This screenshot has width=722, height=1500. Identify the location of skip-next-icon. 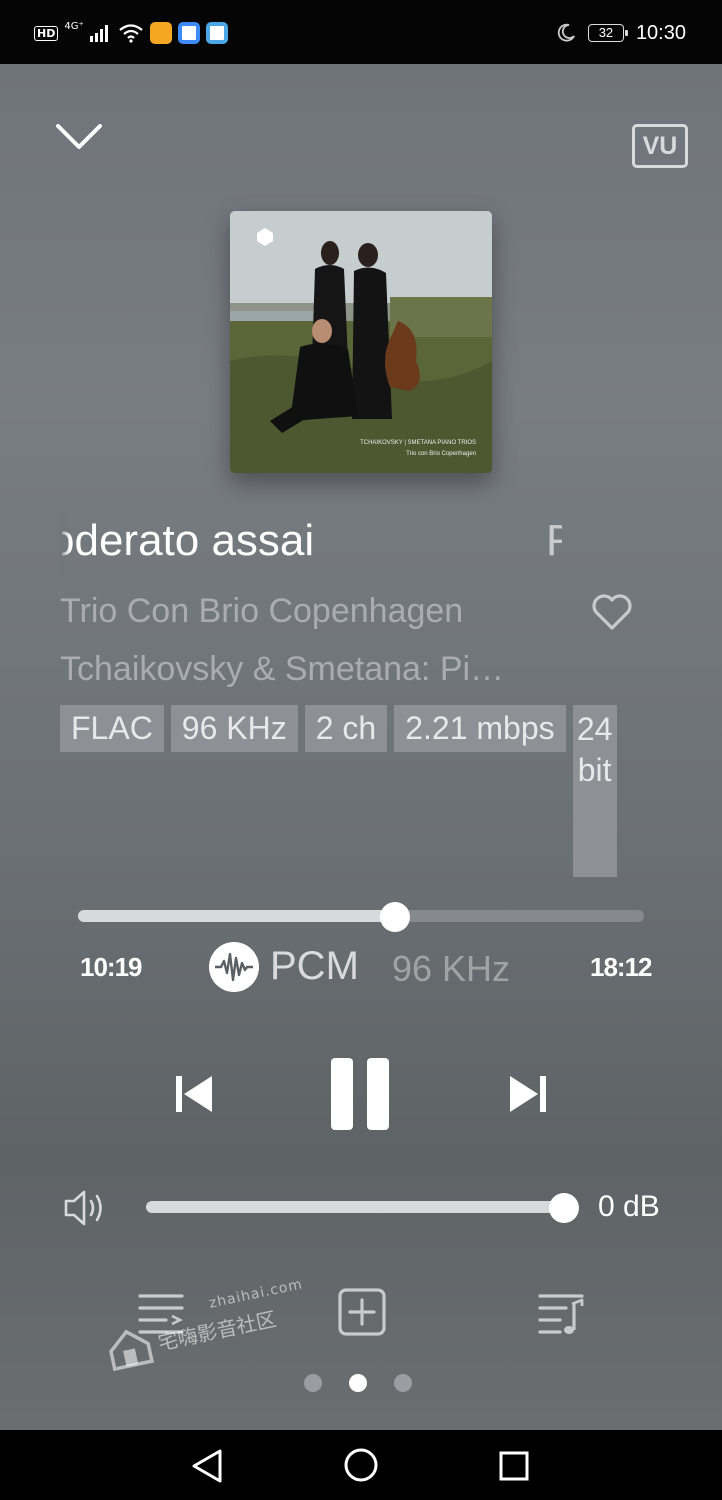
(528, 1094).